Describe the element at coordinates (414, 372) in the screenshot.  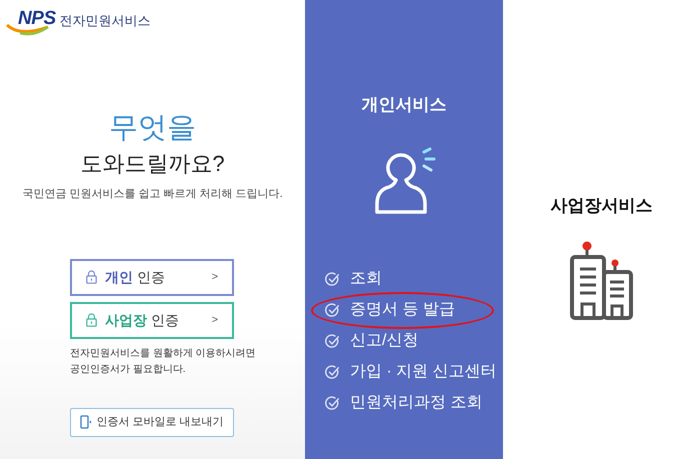
I see `service-menu-item: 가입 · 지원 신고센터` at that location.